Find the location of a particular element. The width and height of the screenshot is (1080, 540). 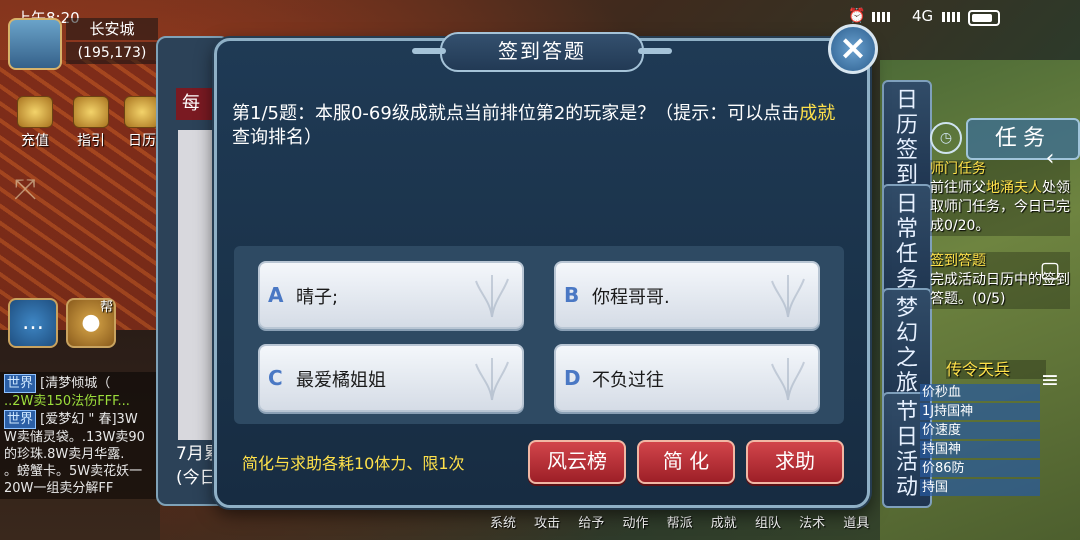

tab-label: 节日活动 is located at coordinates (906, 450).